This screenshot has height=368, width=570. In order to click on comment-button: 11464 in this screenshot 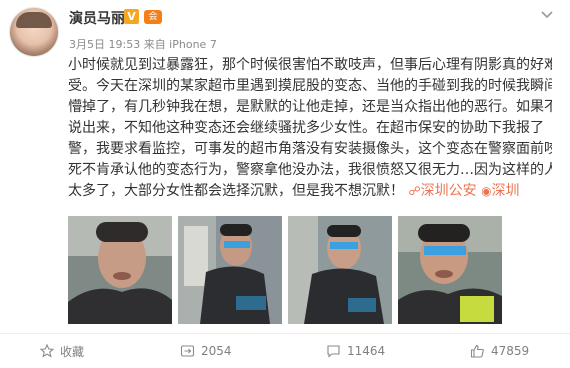, I will do `click(355, 351)`.